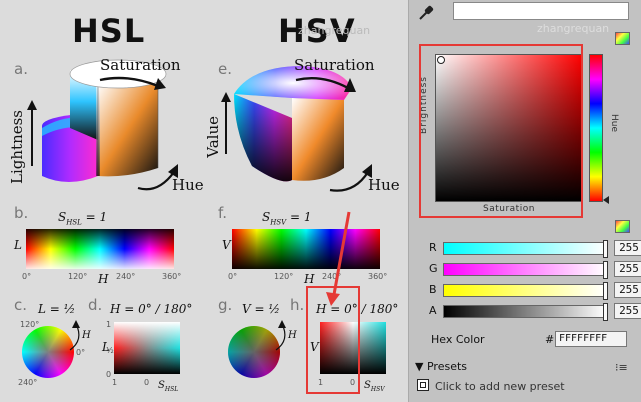 This screenshot has width=641, height=402. What do you see at coordinates (605, 270) in the screenshot?
I see `channel-handle-g` at bounding box center [605, 270].